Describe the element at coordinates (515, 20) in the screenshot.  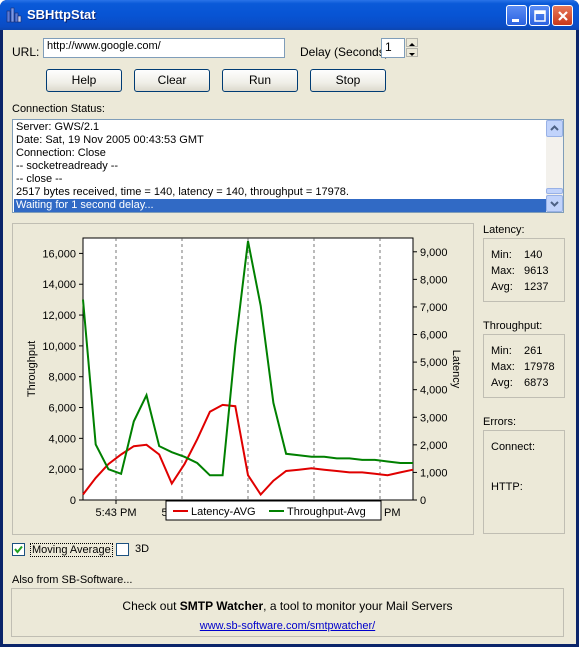
I see `minimize-icon` at that location.